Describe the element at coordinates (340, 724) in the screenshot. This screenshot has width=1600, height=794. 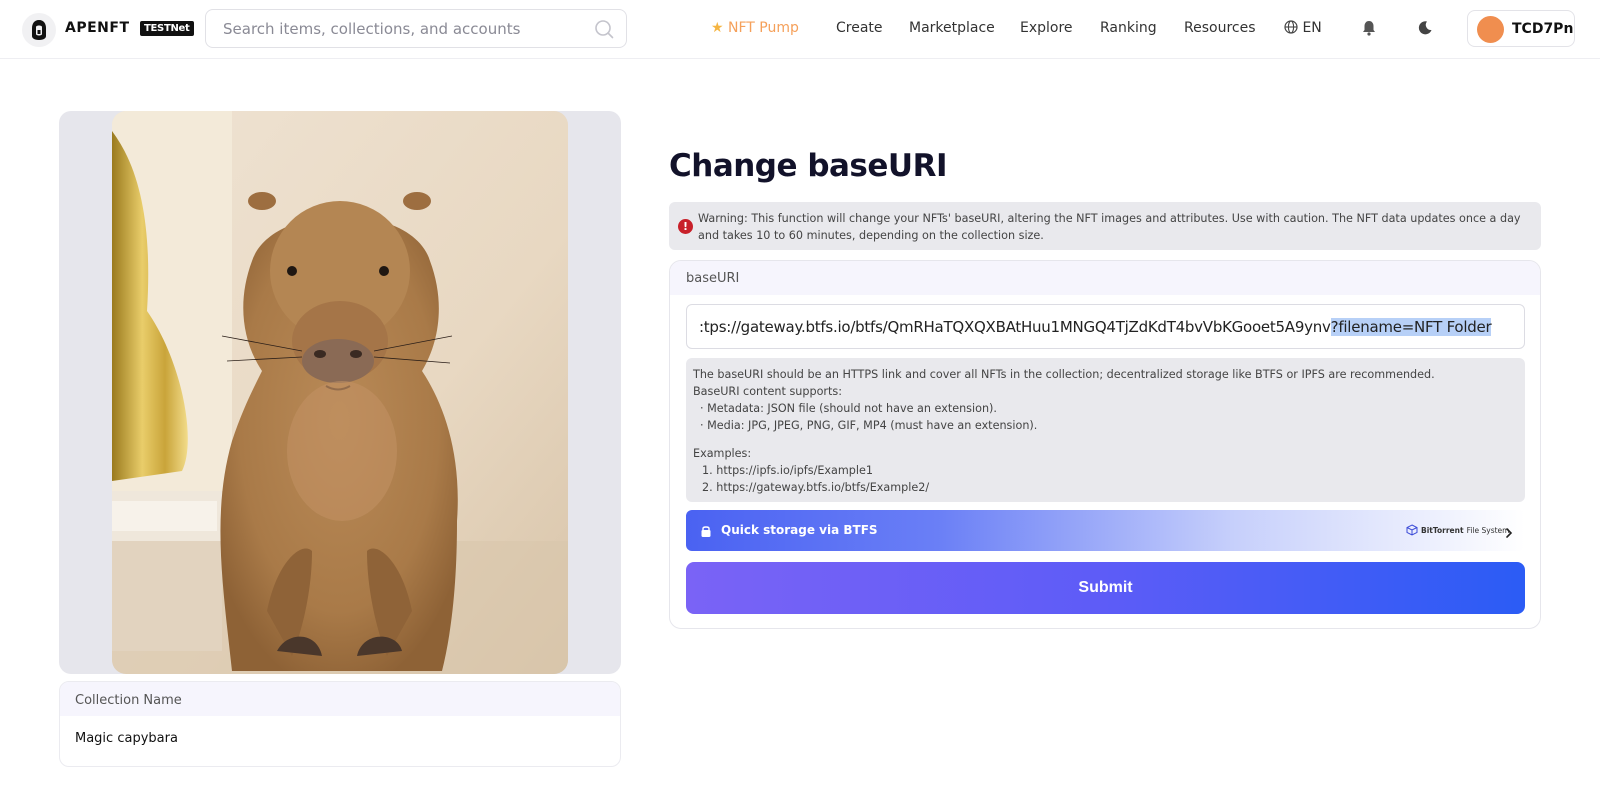
I see `collection-name-card: Collection Name Magic capybara` at that location.